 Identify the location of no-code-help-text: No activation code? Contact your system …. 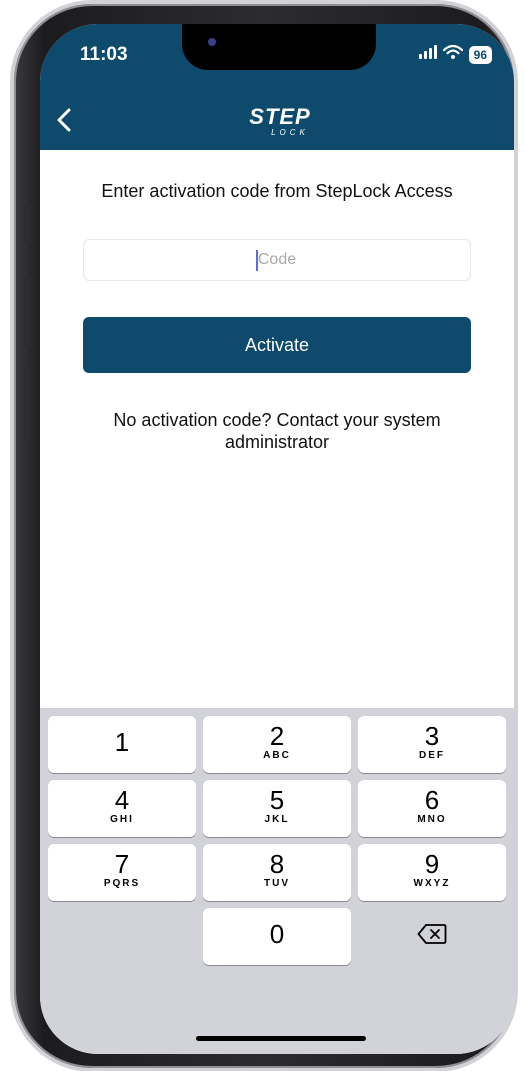
(277, 431).